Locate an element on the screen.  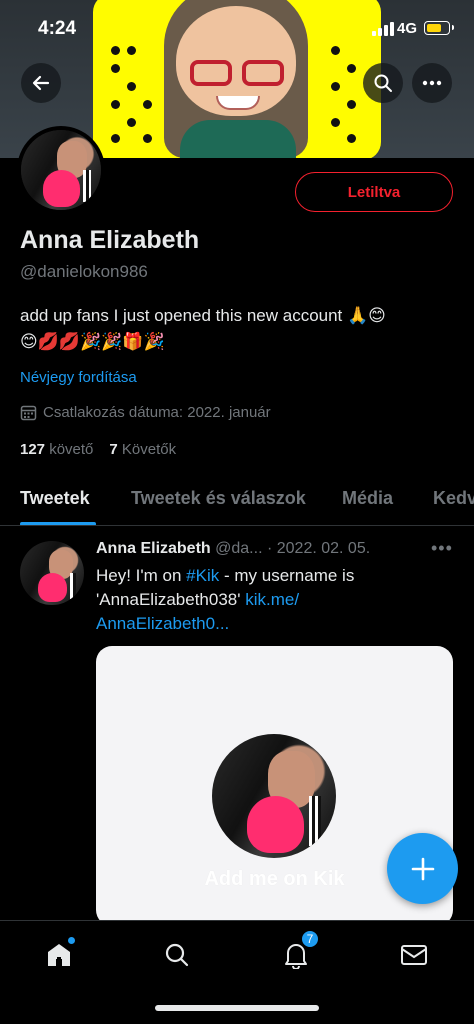
plus-icon is located at coordinates (422, 868).